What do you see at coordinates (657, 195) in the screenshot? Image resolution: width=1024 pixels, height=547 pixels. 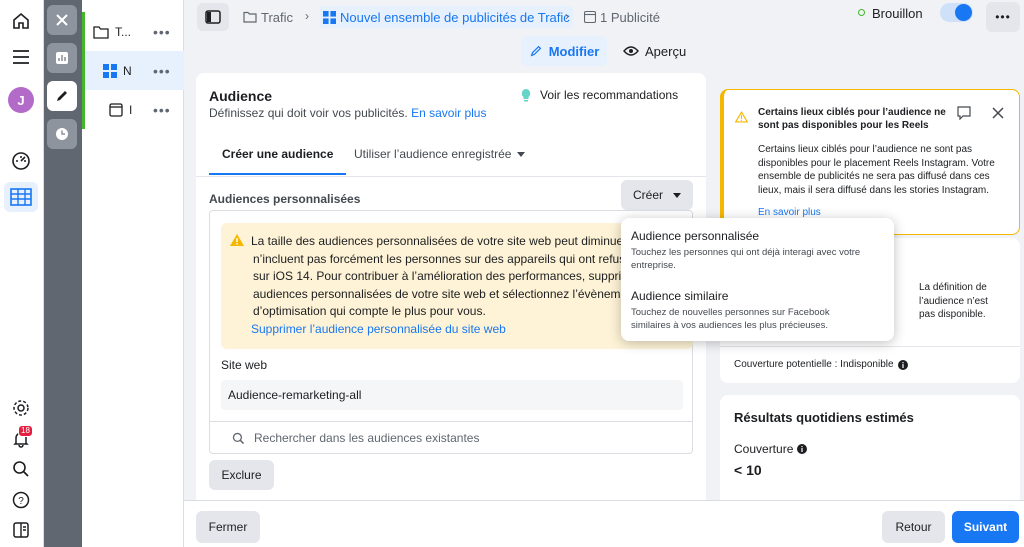 I see `create-audience-button: Créer` at bounding box center [657, 195].